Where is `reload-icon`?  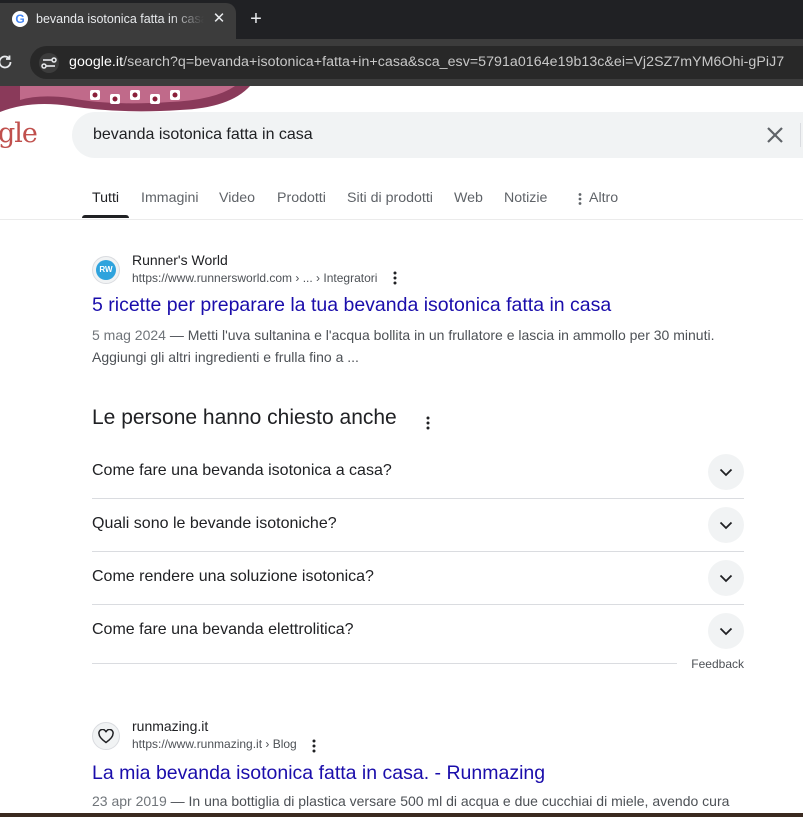 reload-icon is located at coordinates (7, 62).